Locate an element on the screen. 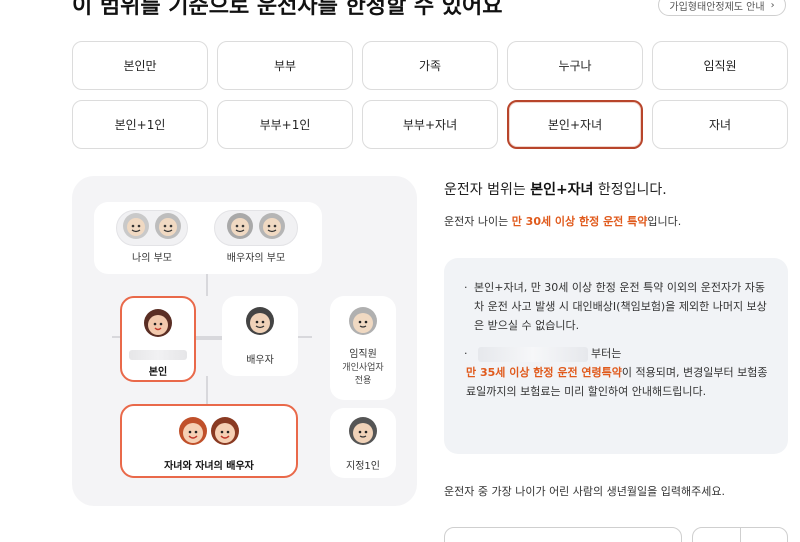  children-label: 자녀와 자녀의 배우자 is located at coordinates (209, 466).